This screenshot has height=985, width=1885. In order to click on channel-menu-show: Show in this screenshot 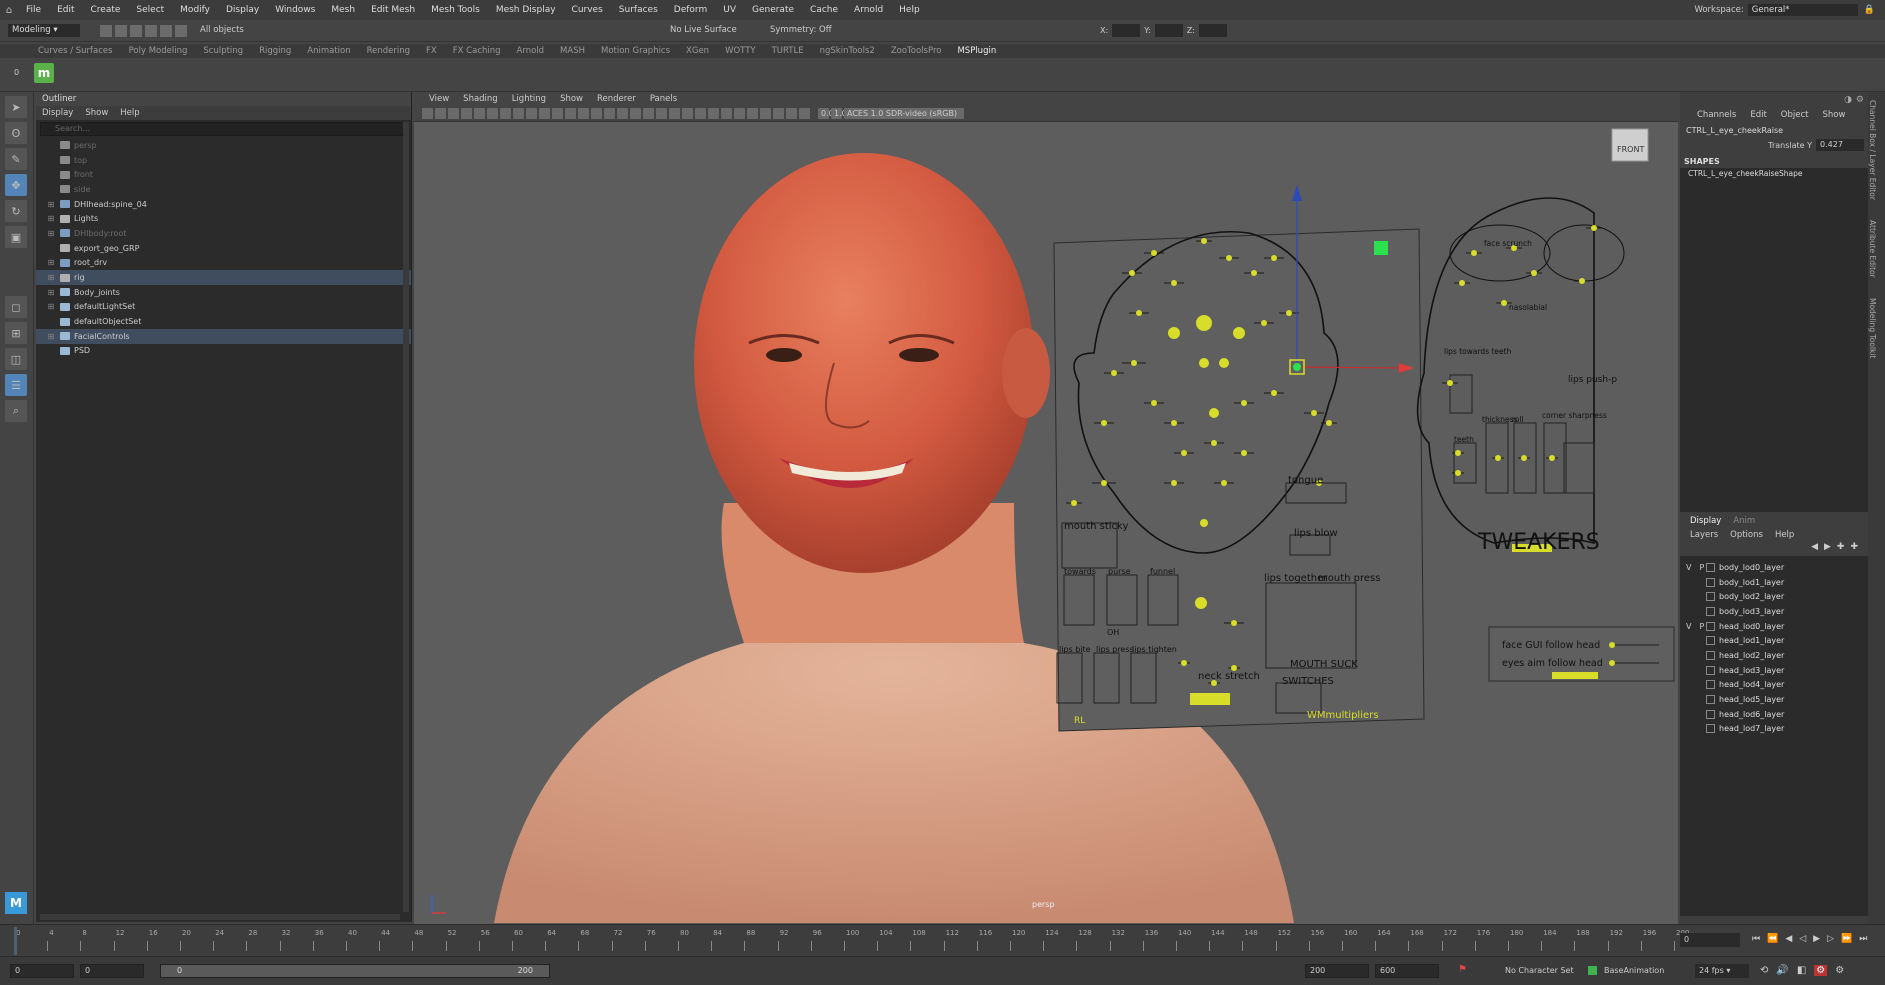, I will do `click(1833, 115)`.